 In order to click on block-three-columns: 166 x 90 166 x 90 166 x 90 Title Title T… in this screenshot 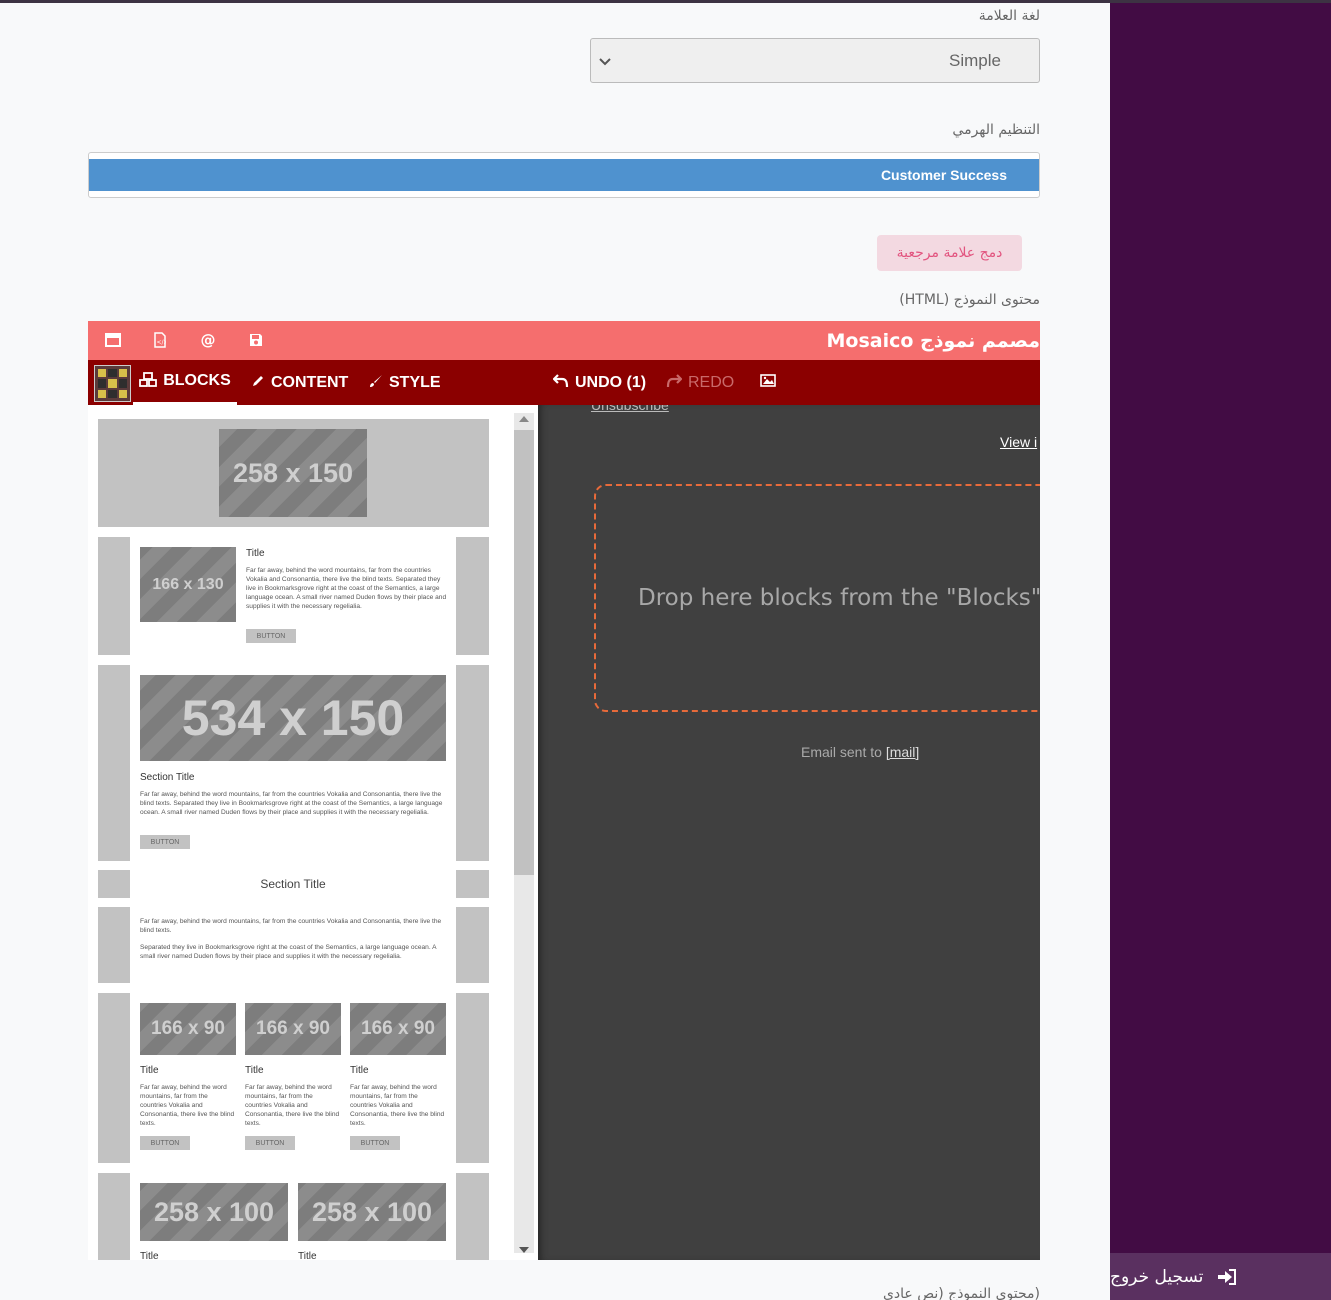, I will do `click(293, 1078)`.